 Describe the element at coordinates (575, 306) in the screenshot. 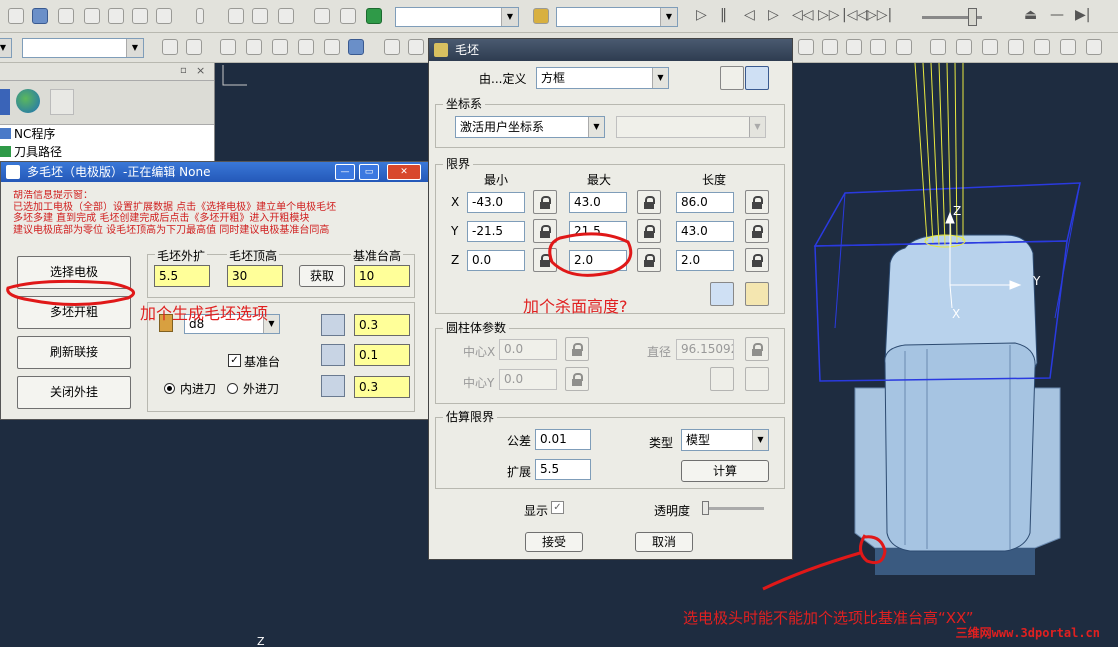

I see `annotation-kill-height: 加个杀面高度?` at that location.